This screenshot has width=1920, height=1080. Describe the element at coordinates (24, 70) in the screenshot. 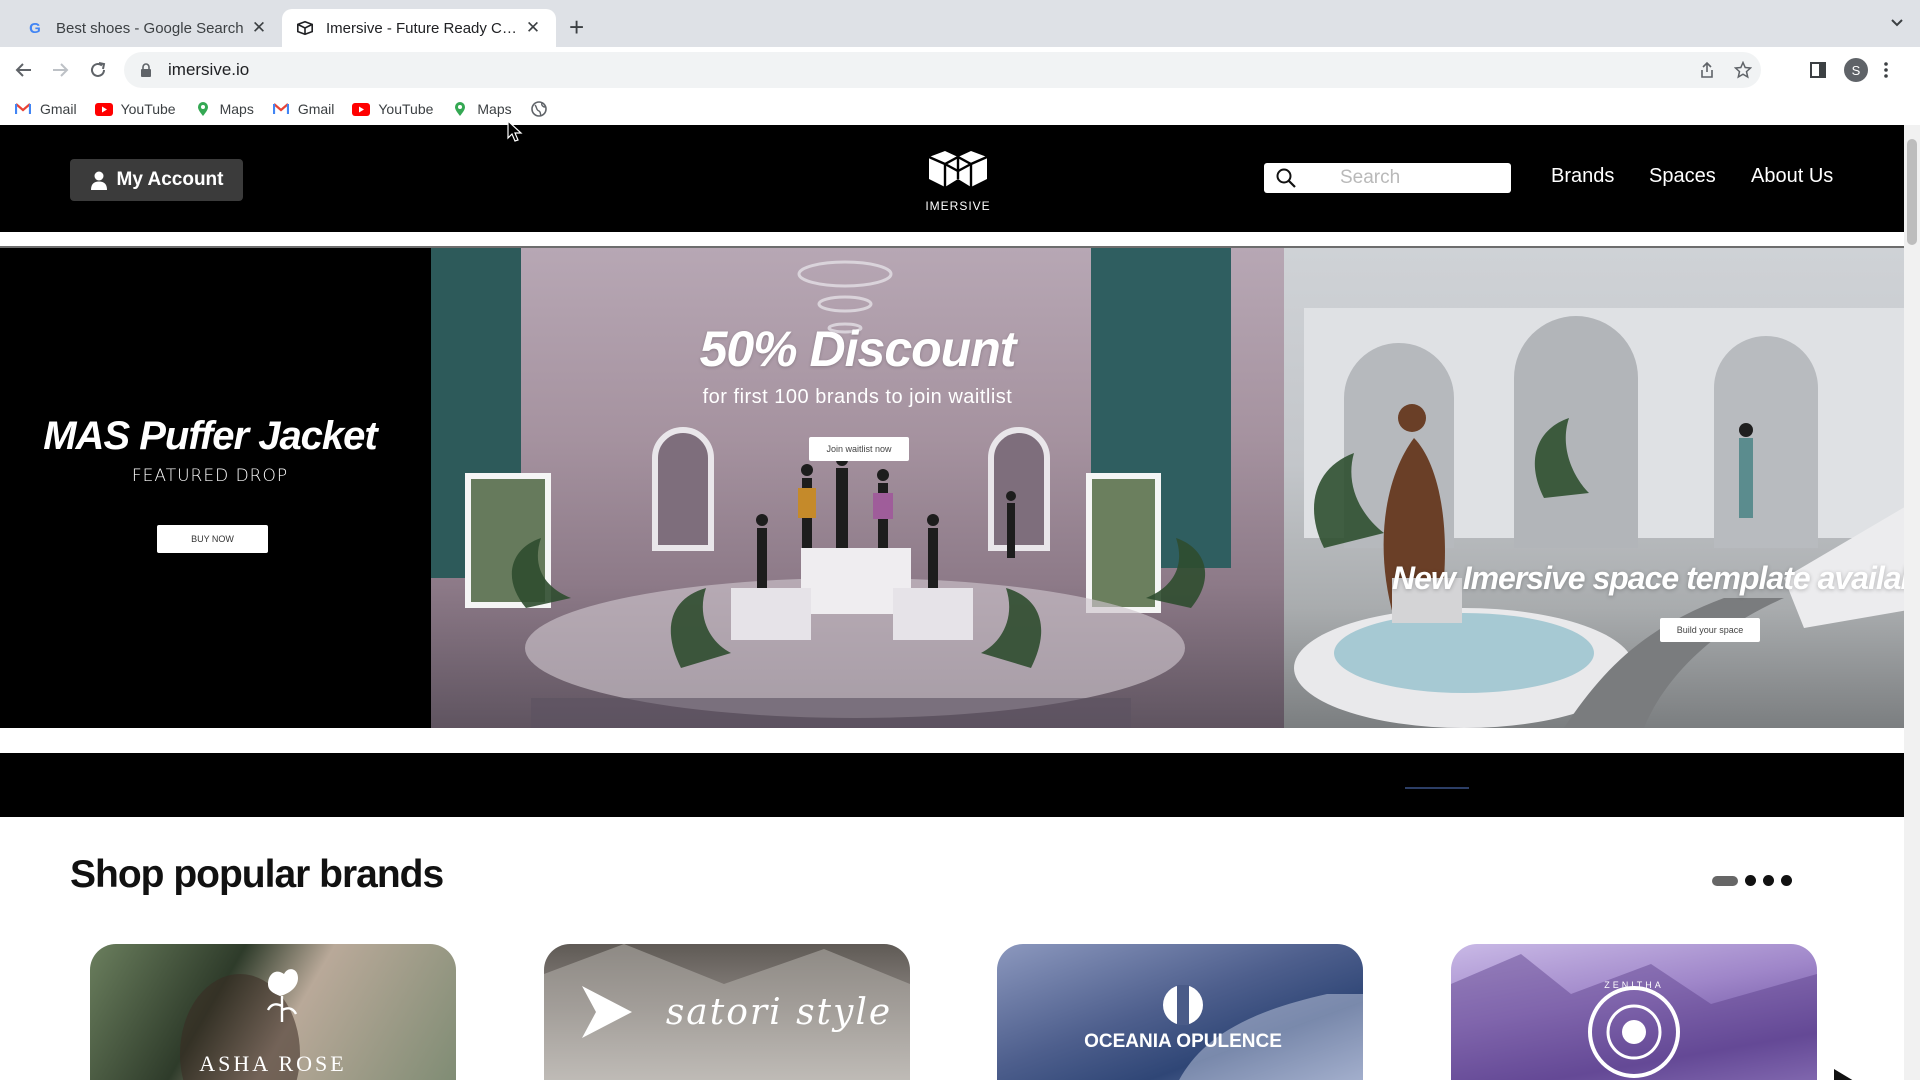

I see `back-icon` at that location.